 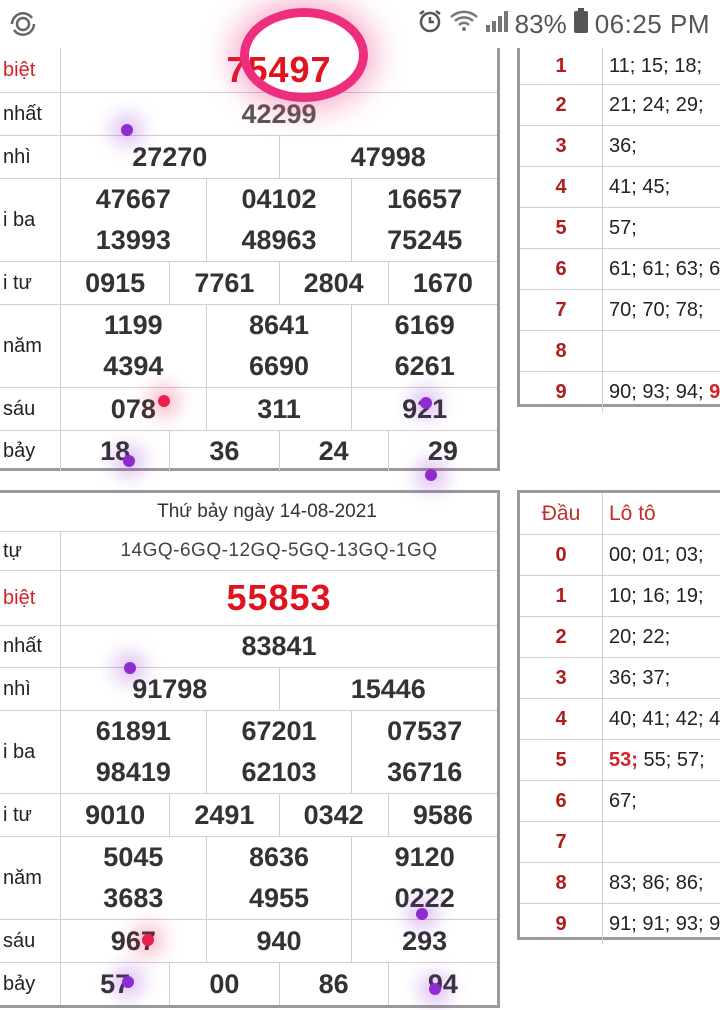 What do you see at coordinates (620, 187) in the screenshot?
I see `loto-row: 4 41; 45;` at bounding box center [620, 187].